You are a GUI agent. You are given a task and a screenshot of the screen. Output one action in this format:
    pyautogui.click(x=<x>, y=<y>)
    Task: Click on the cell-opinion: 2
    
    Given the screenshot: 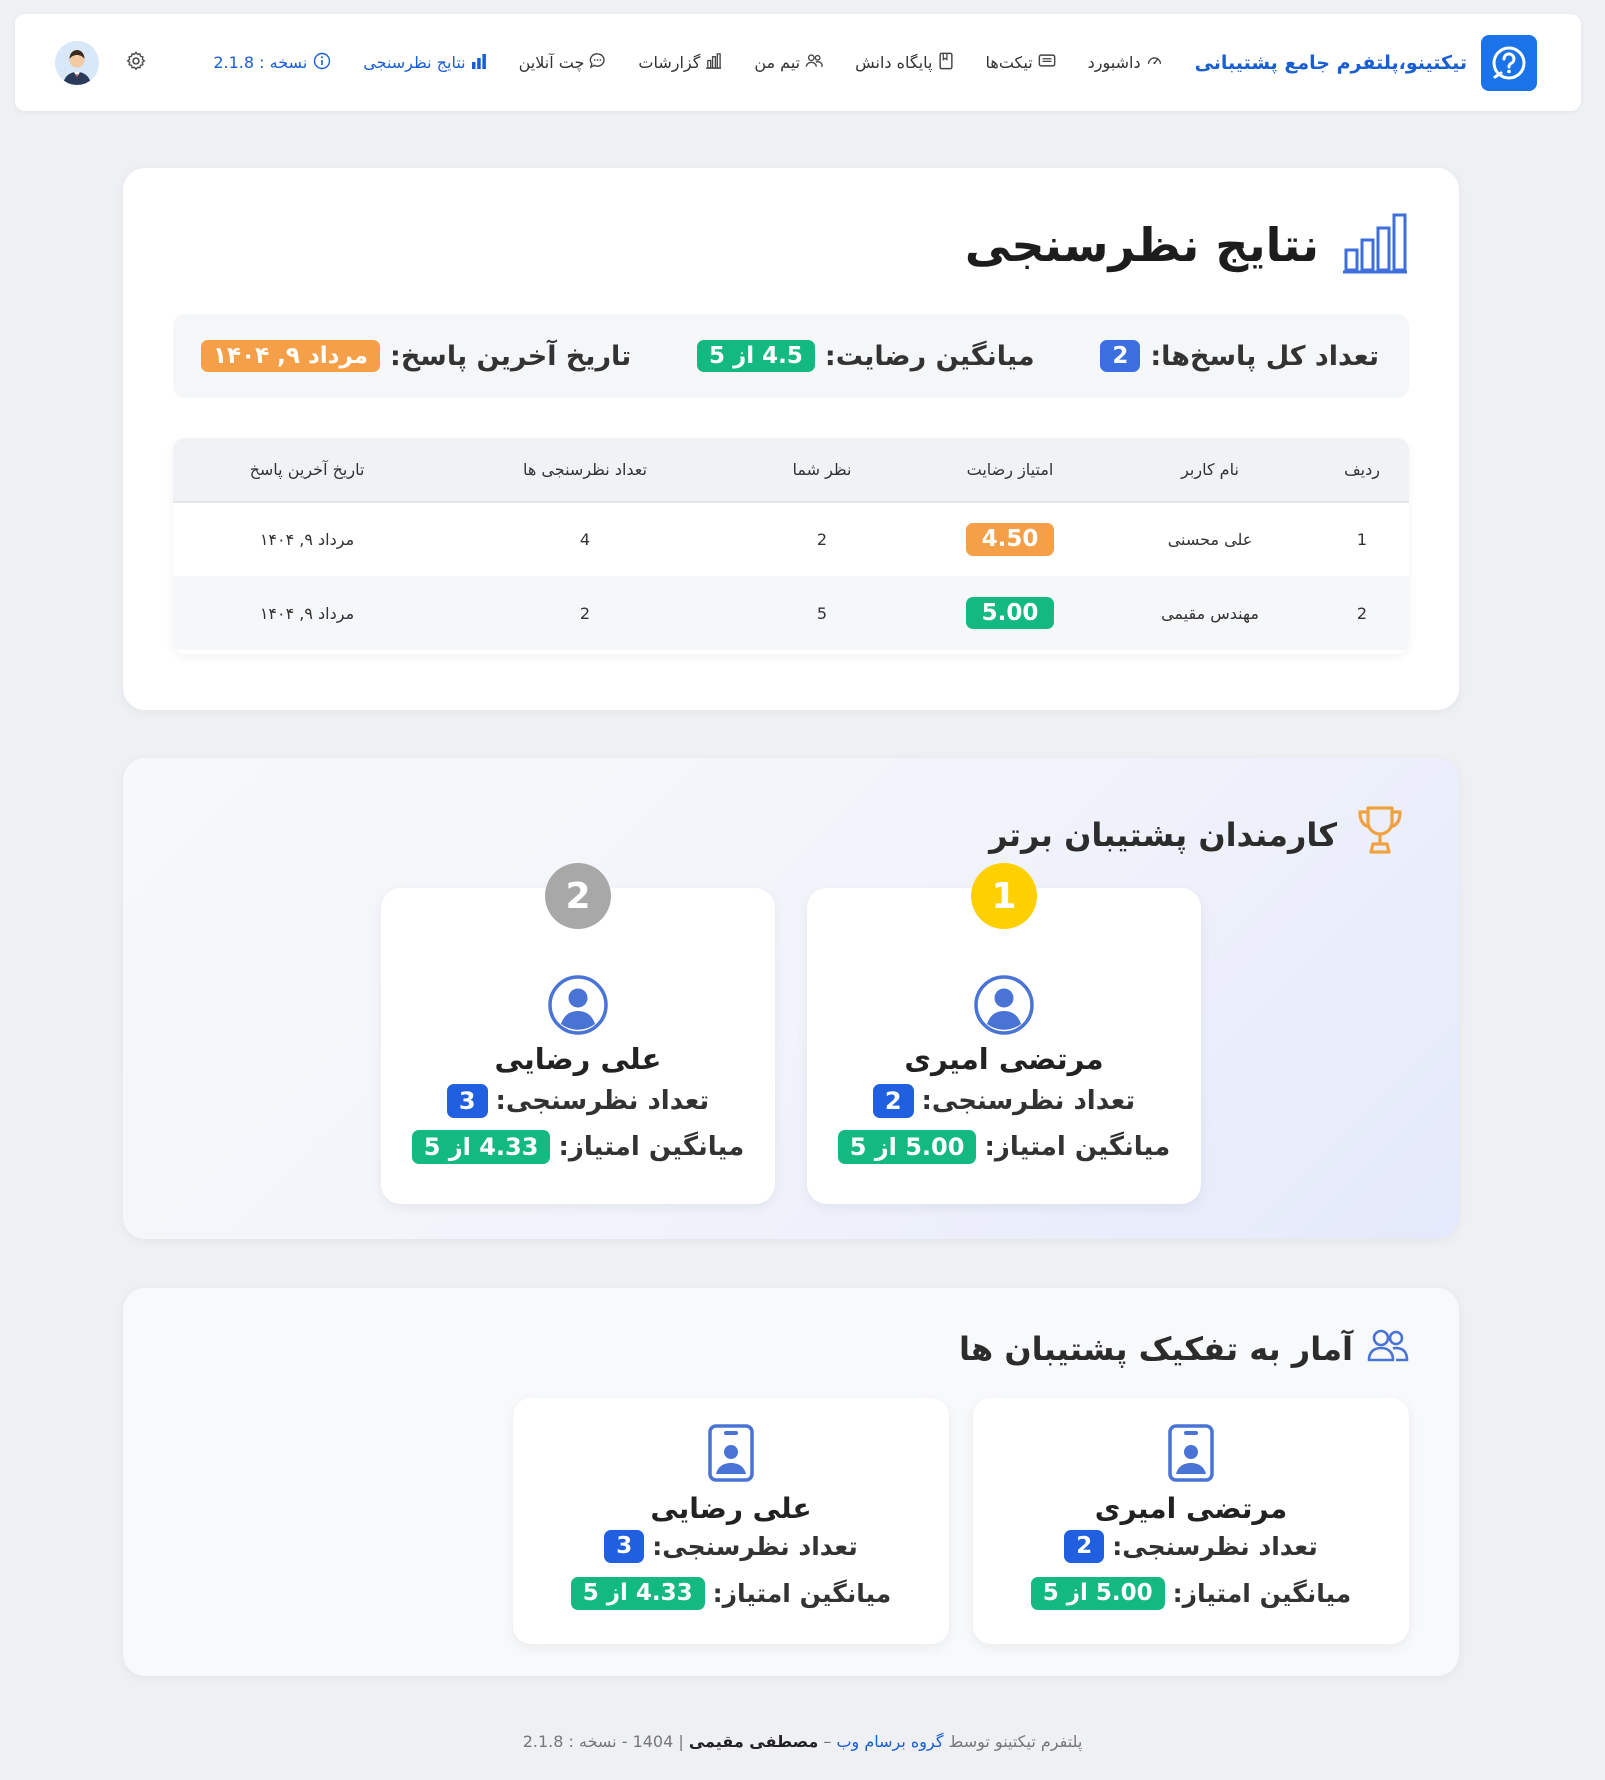 What is the action you would take?
    pyautogui.click(x=822, y=539)
    